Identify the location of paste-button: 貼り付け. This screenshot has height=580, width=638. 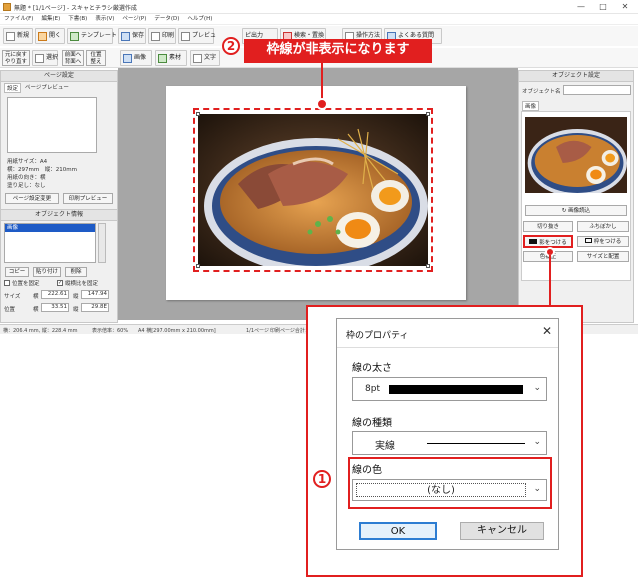
(47, 272).